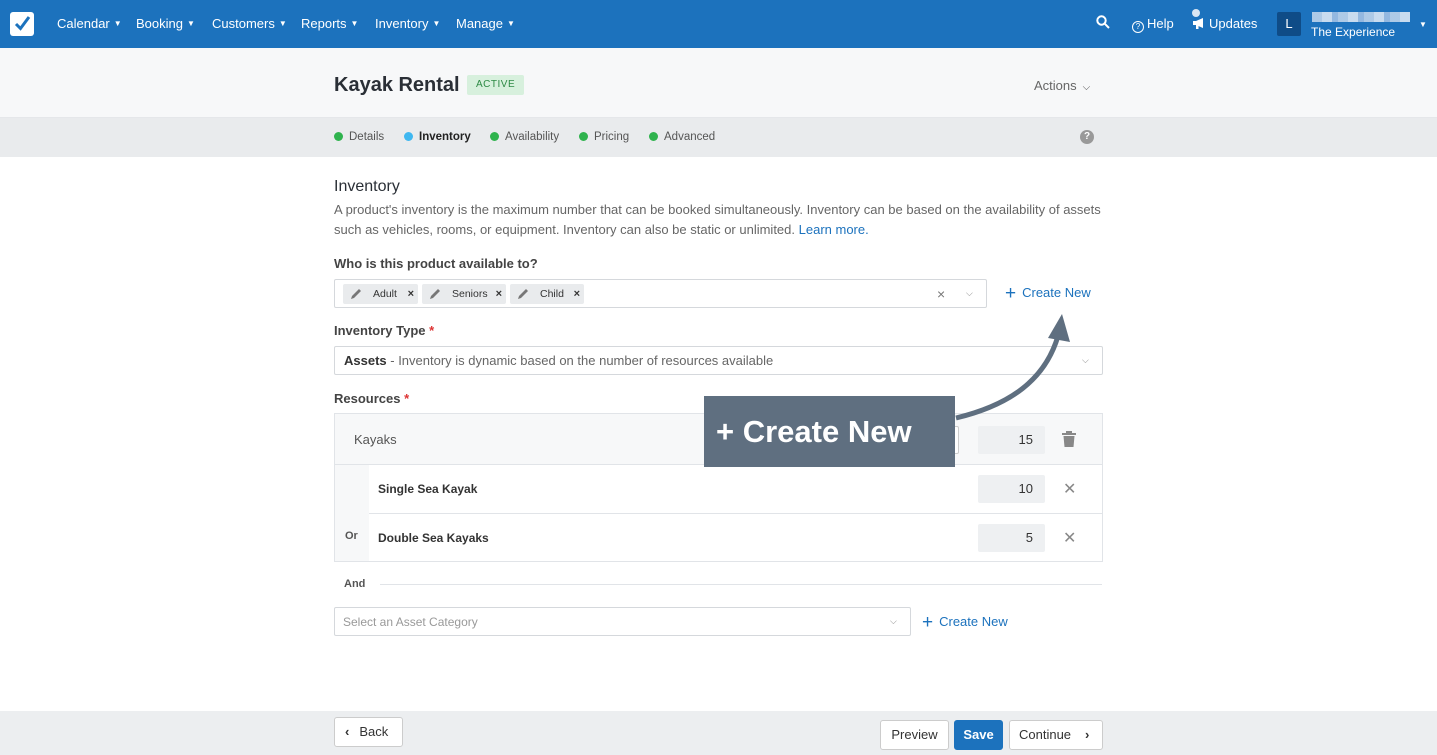 The width and height of the screenshot is (1437, 755). I want to click on nav-reports: Reports ▼, so click(329, 23).